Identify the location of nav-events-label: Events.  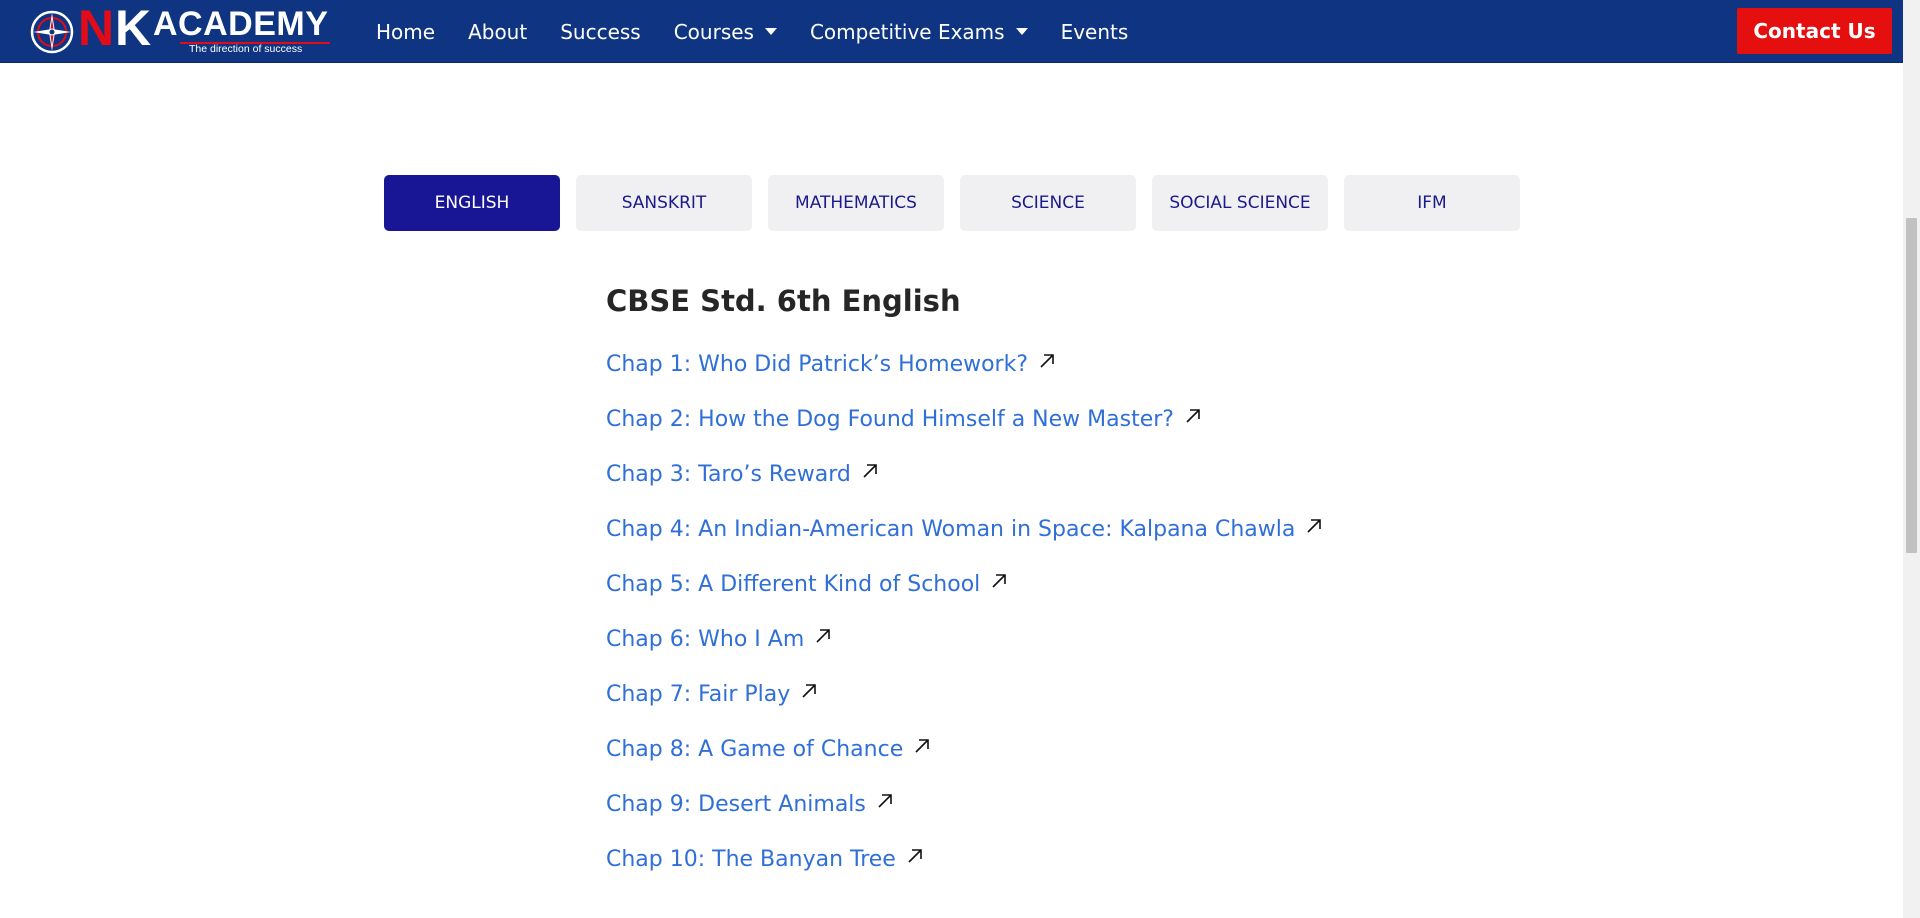
(1094, 31).